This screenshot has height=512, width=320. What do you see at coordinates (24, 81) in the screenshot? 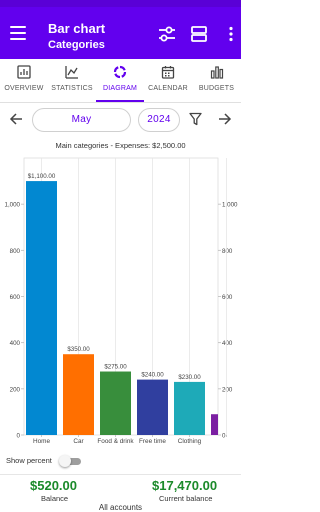
I see `tab-overview: OVERVIEW` at bounding box center [24, 81].